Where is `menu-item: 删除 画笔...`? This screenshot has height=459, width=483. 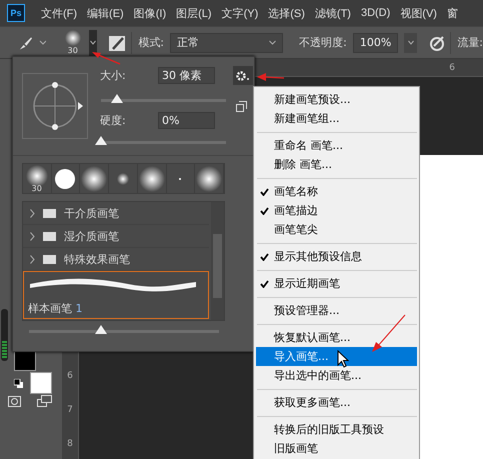 menu-item: 删除 画笔... is located at coordinates (336, 164).